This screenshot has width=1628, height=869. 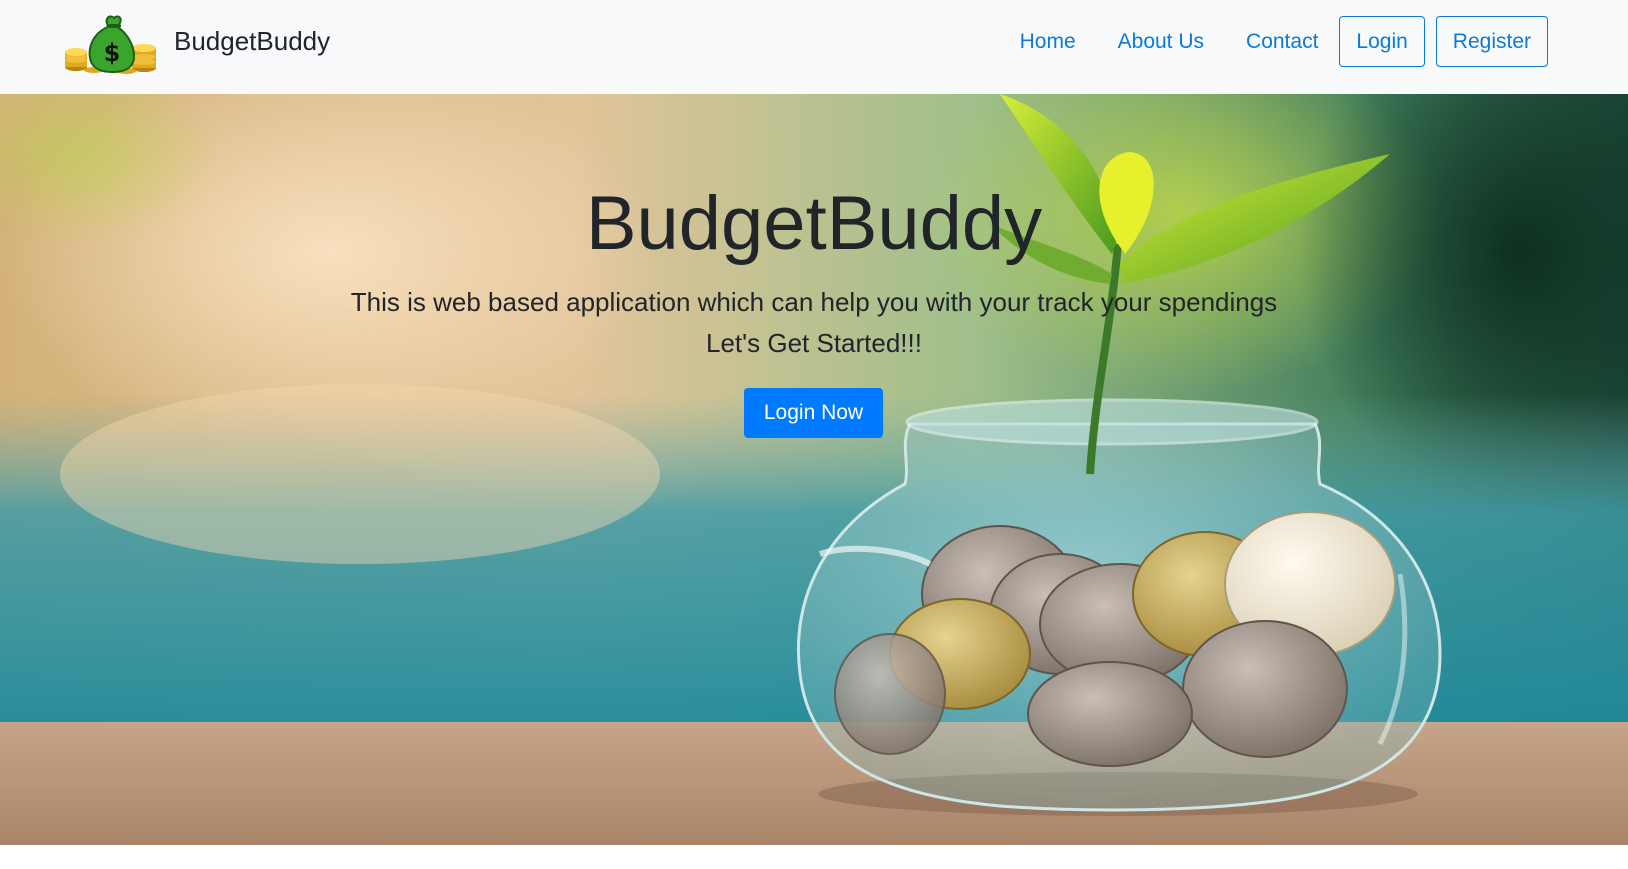 I want to click on money-bag-icon: $, so click(x=110, y=44).